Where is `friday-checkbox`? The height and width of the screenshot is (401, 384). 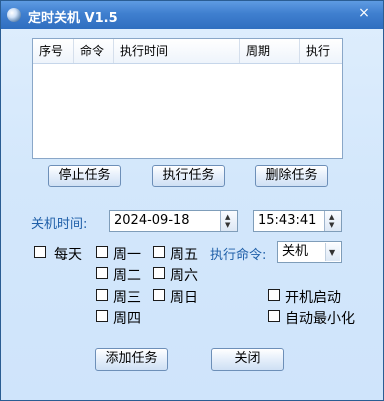 friday-checkbox is located at coordinates (159, 252).